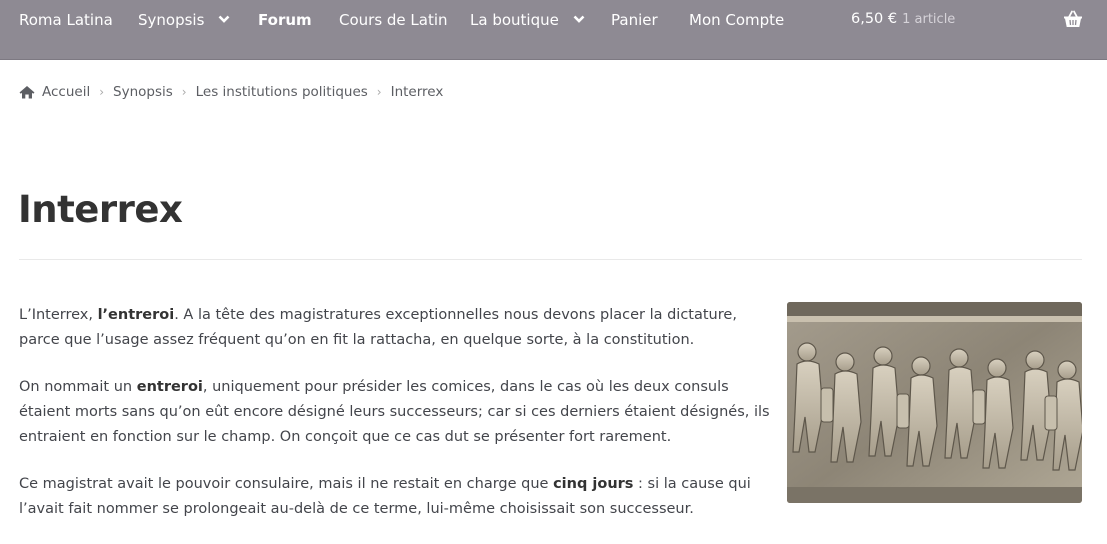 This screenshot has height=544, width=1107. What do you see at coordinates (78, 387) in the screenshot?
I see `text: On nommait un` at bounding box center [78, 387].